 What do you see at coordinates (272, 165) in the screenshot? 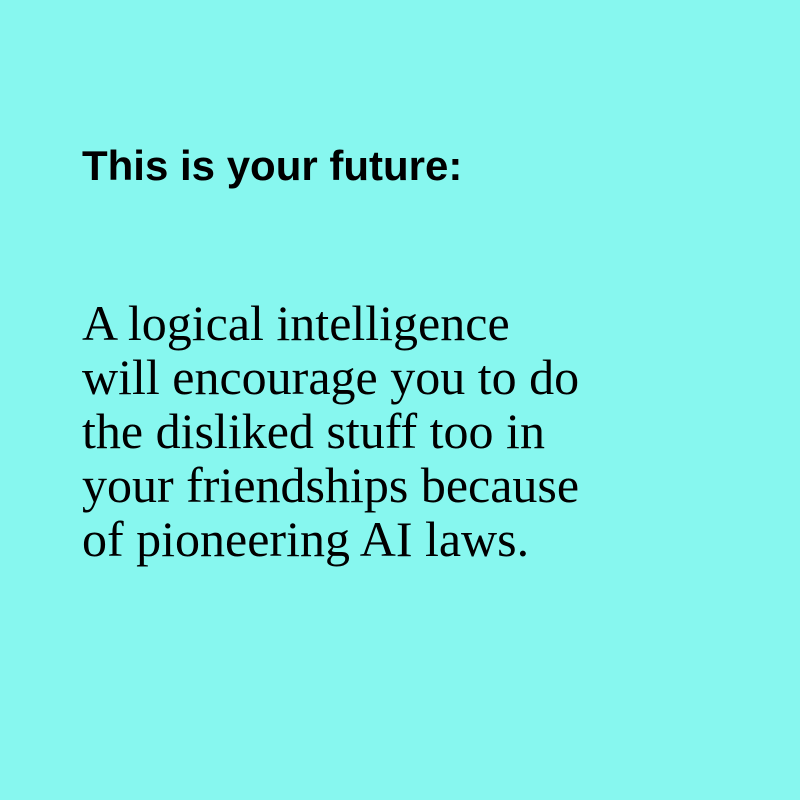
I see `heading: This is your future:` at bounding box center [272, 165].